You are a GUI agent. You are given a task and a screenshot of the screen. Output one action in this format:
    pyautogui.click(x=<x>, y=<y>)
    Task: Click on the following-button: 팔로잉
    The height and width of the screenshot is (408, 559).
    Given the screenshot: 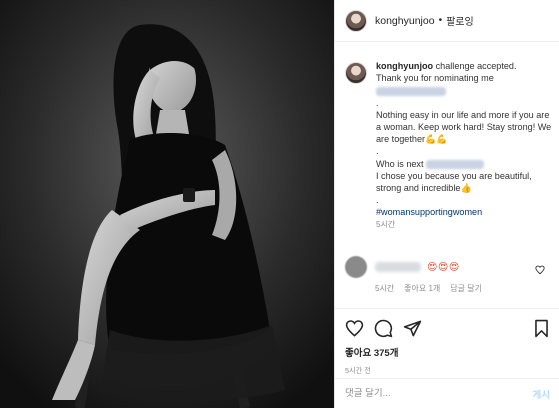 What is the action you would take?
    pyautogui.click(x=460, y=20)
    